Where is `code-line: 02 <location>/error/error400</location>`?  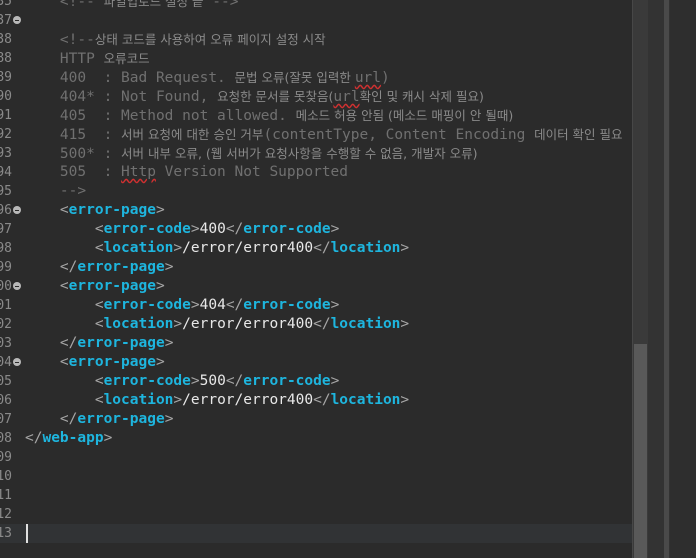
code-line: 02 <location>/error/error400</location> is located at coordinates (316, 324).